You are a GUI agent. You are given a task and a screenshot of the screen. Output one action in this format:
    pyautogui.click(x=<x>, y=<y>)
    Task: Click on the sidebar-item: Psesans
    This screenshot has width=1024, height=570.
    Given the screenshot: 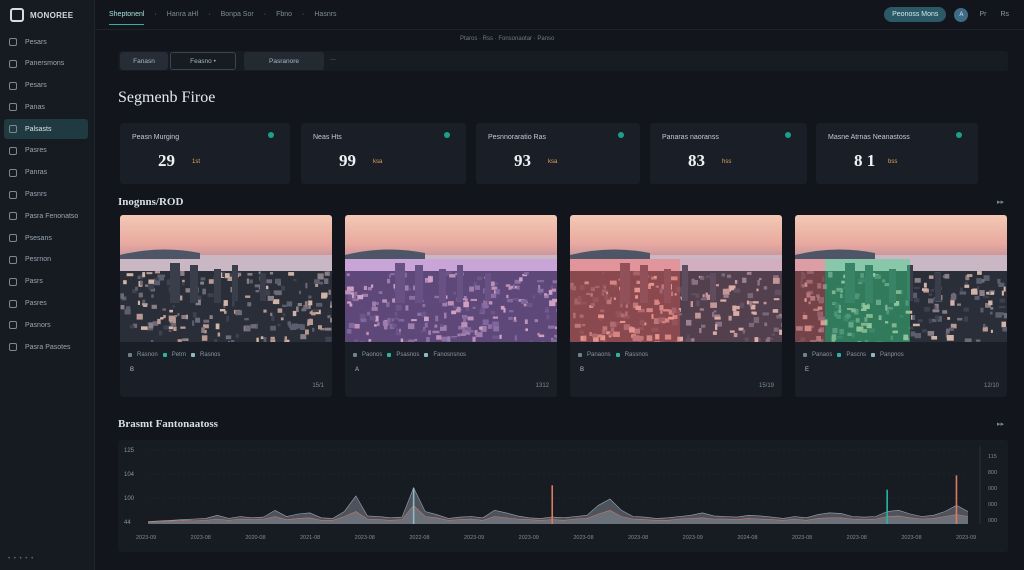 What is the action you would take?
    pyautogui.click(x=46, y=238)
    